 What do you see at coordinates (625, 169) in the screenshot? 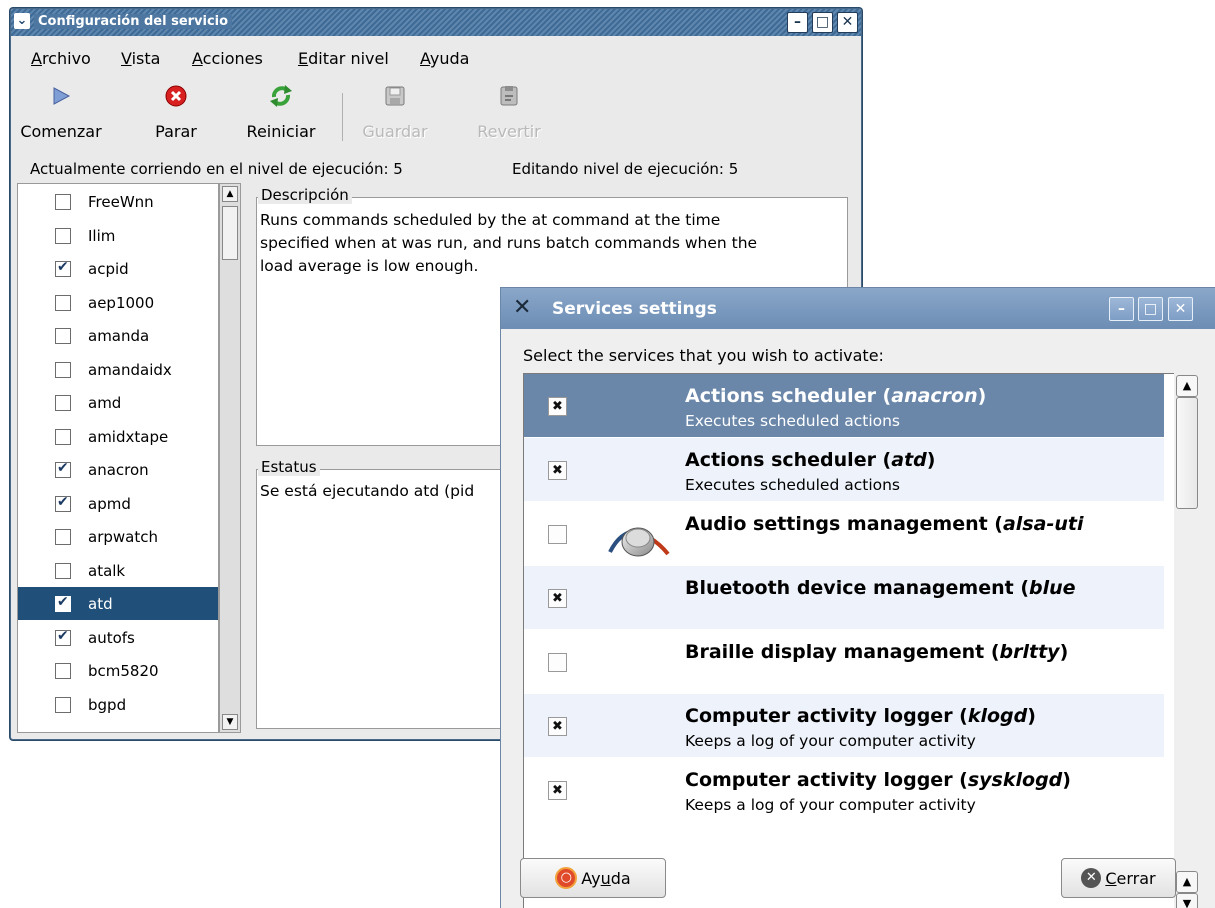
I see `editing-runlevel-text: Editando nivel de ejecución: 5` at bounding box center [625, 169].